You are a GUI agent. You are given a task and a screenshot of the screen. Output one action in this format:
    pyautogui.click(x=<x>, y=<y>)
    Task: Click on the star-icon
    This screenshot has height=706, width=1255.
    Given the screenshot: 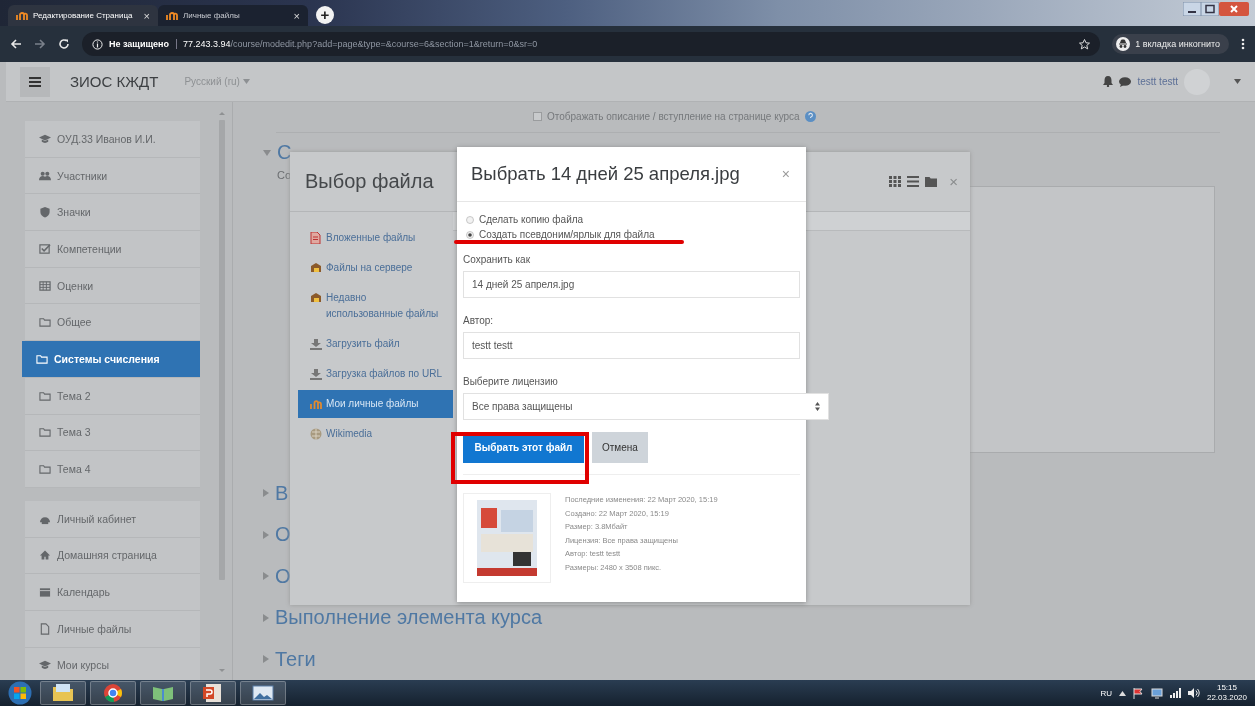 What is the action you would take?
    pyautogui.click(x=1085, y=44)
    